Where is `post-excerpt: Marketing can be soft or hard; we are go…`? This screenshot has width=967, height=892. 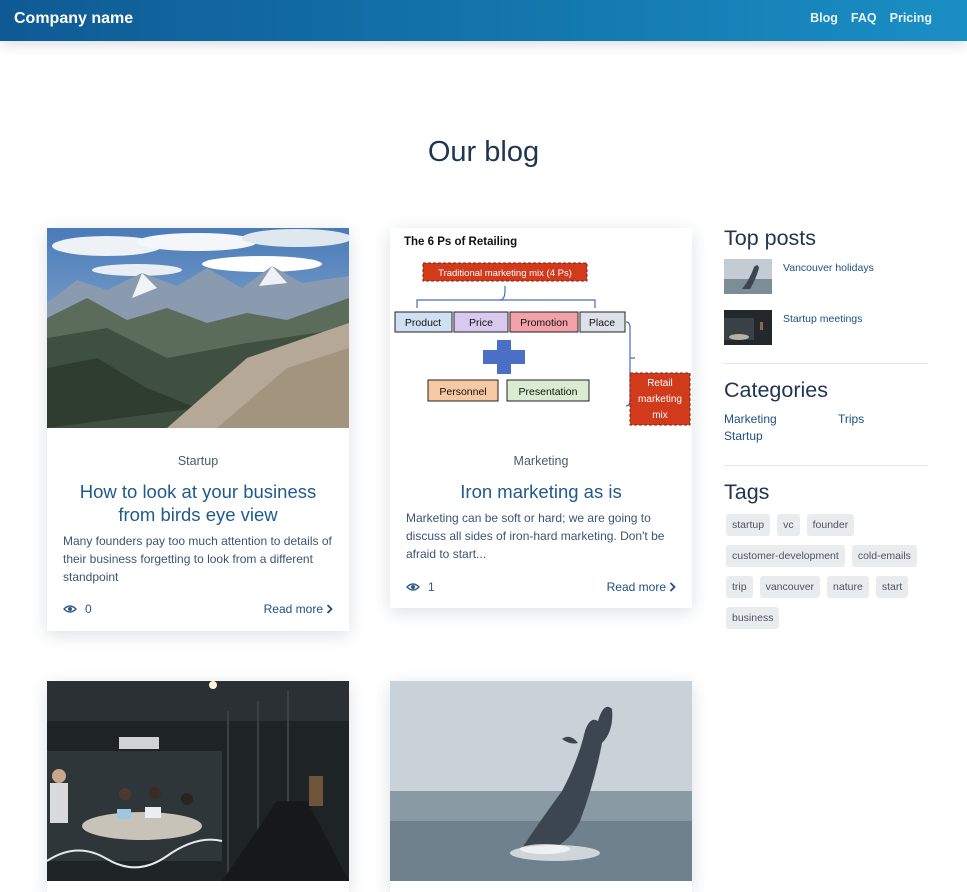
post-excerpt: Marketing can be soft or hard; we are go… is located at coordinates (535, 536).